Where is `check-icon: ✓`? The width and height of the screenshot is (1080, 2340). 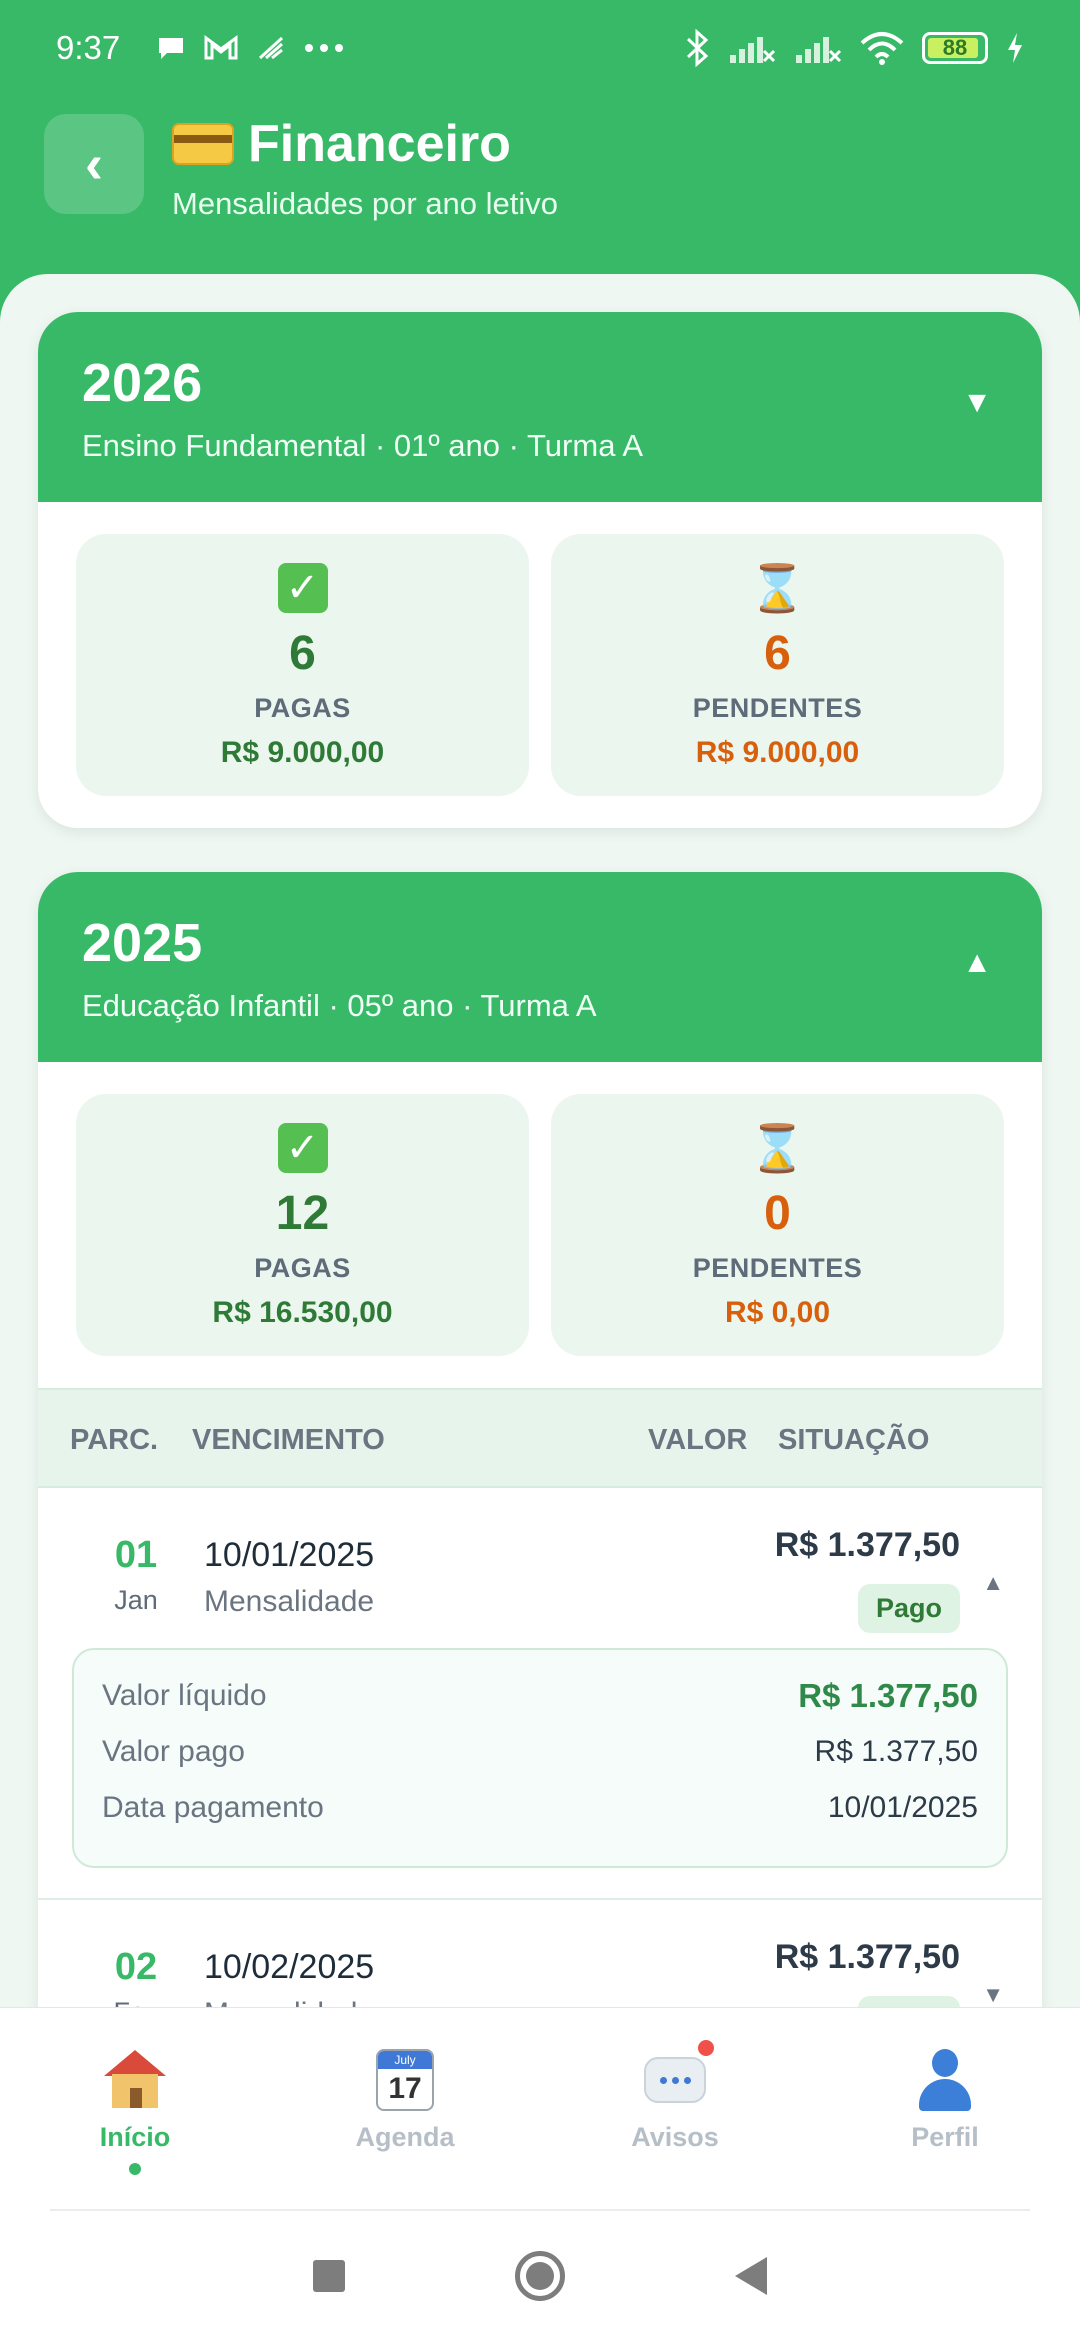
check-icon: ✓ is located at coordinates (303, 1148).